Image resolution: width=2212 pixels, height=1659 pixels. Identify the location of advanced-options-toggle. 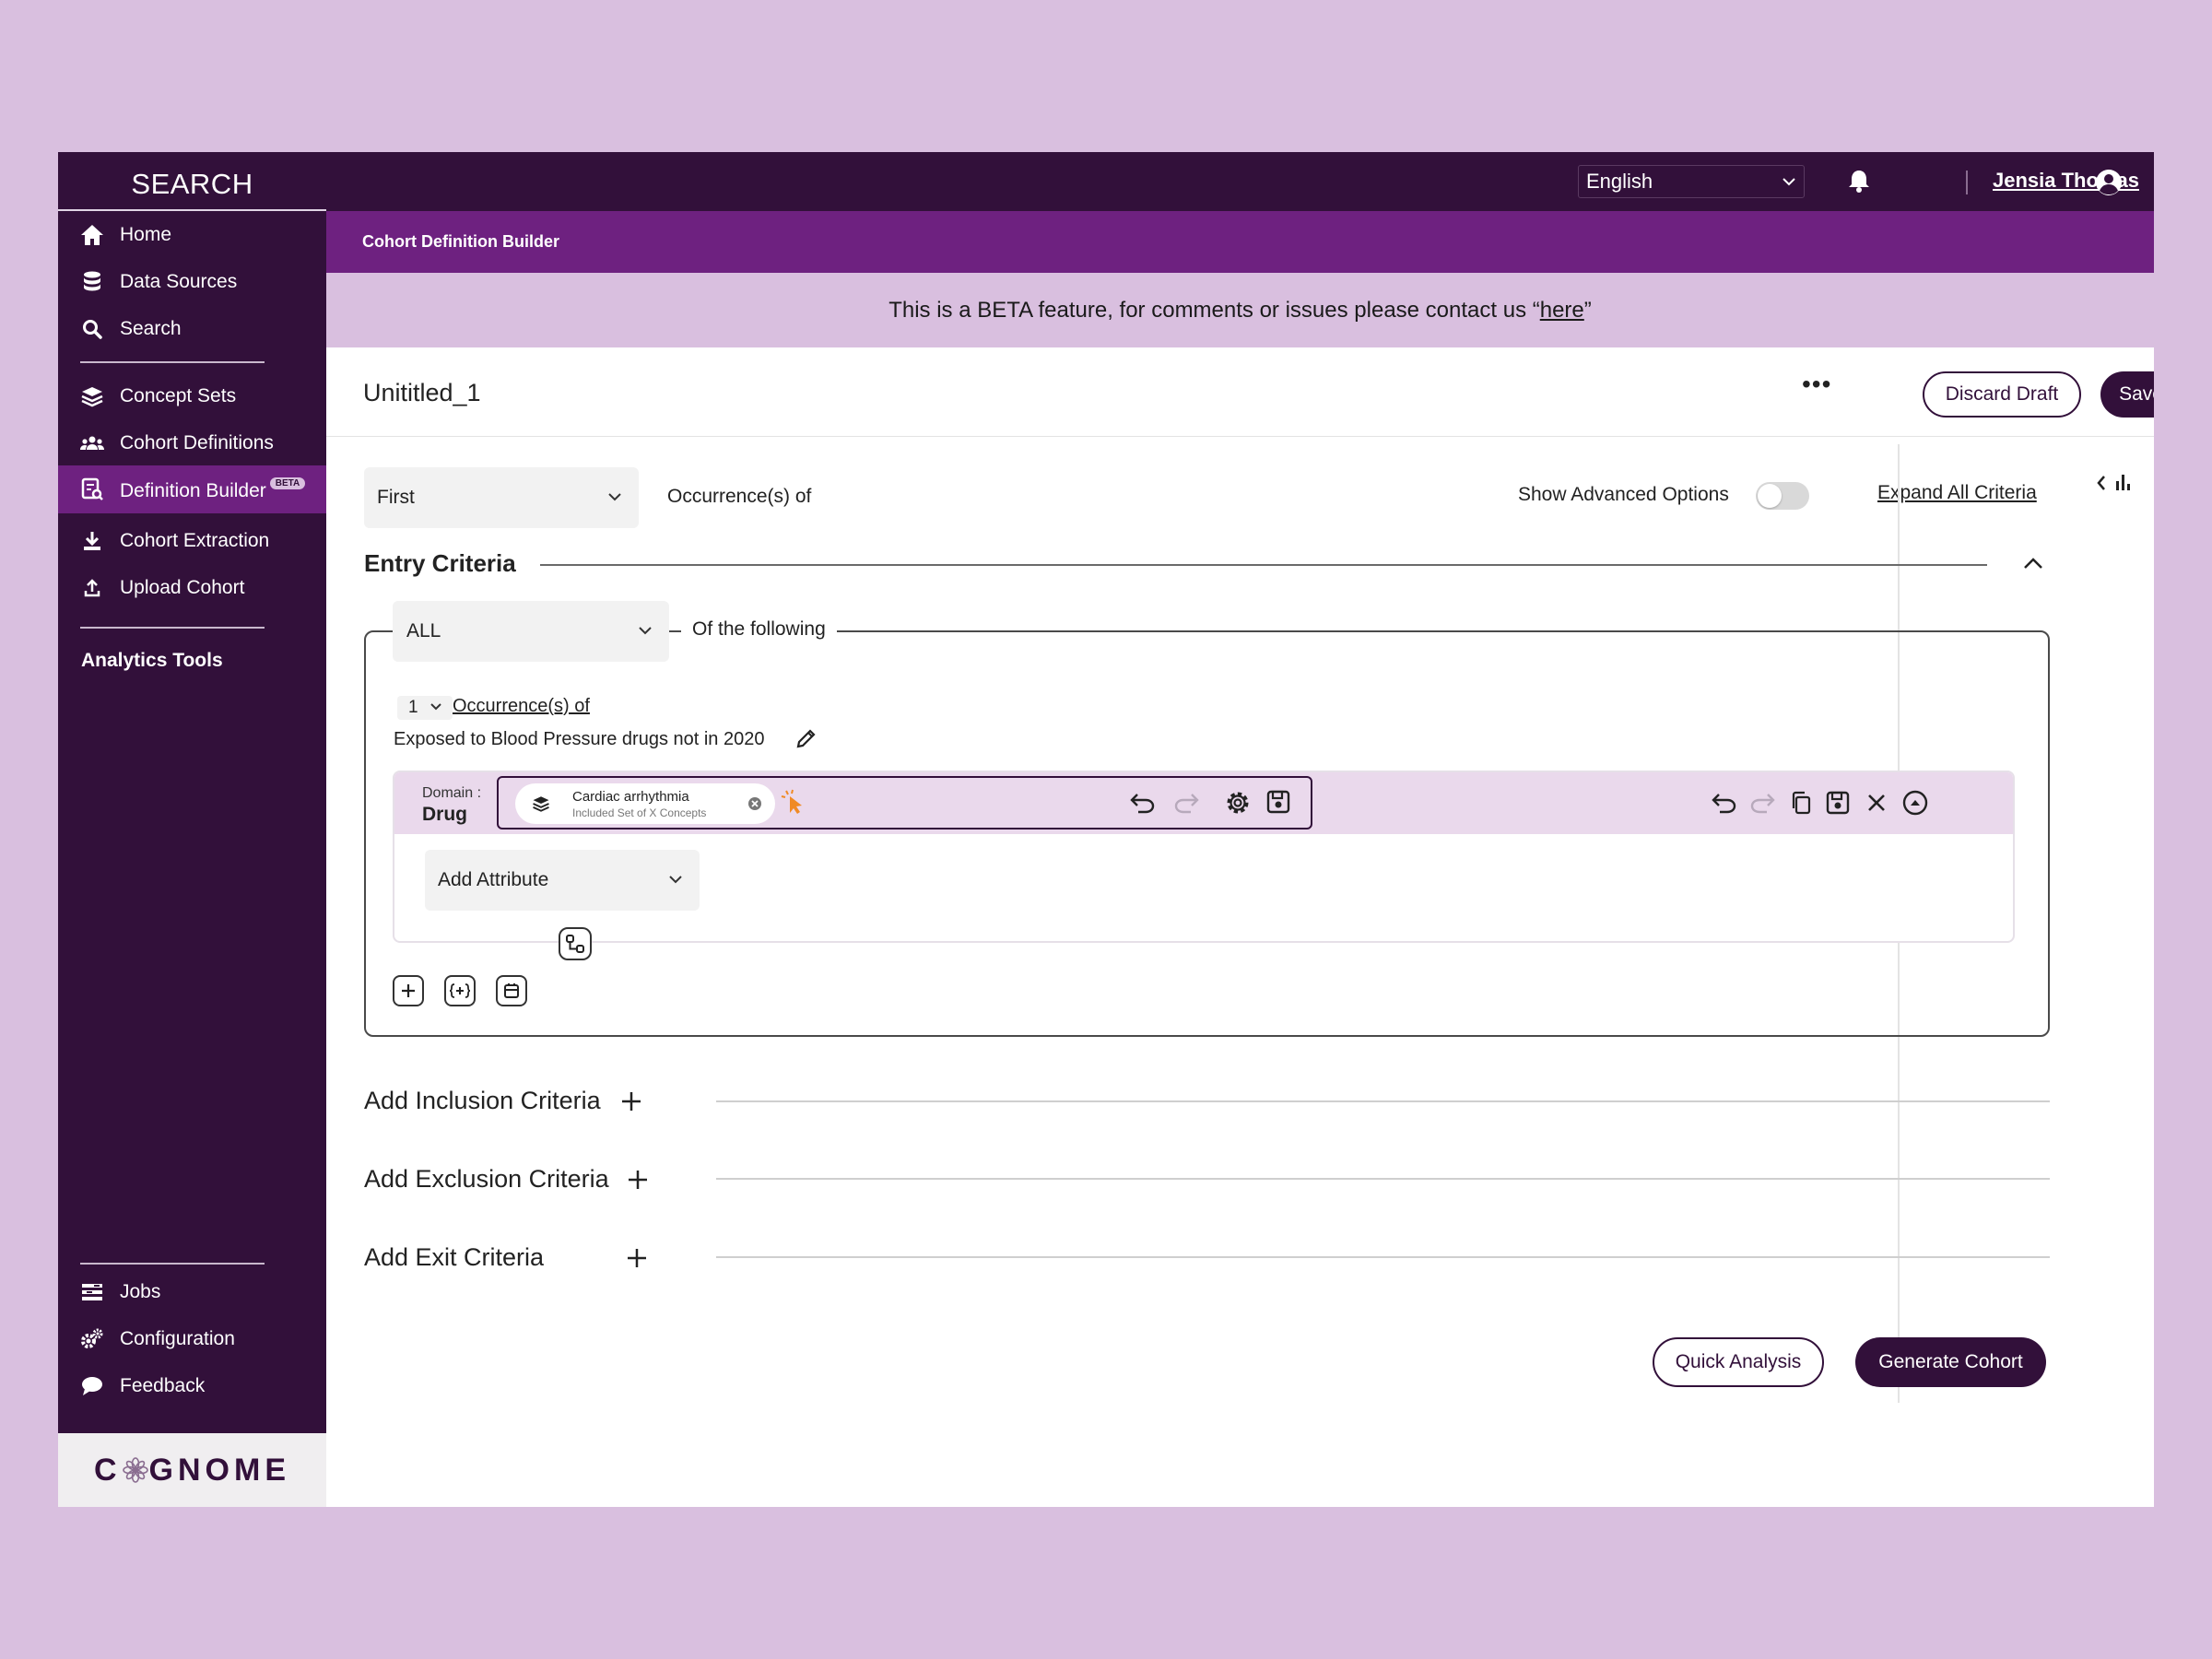
(1782, 496).